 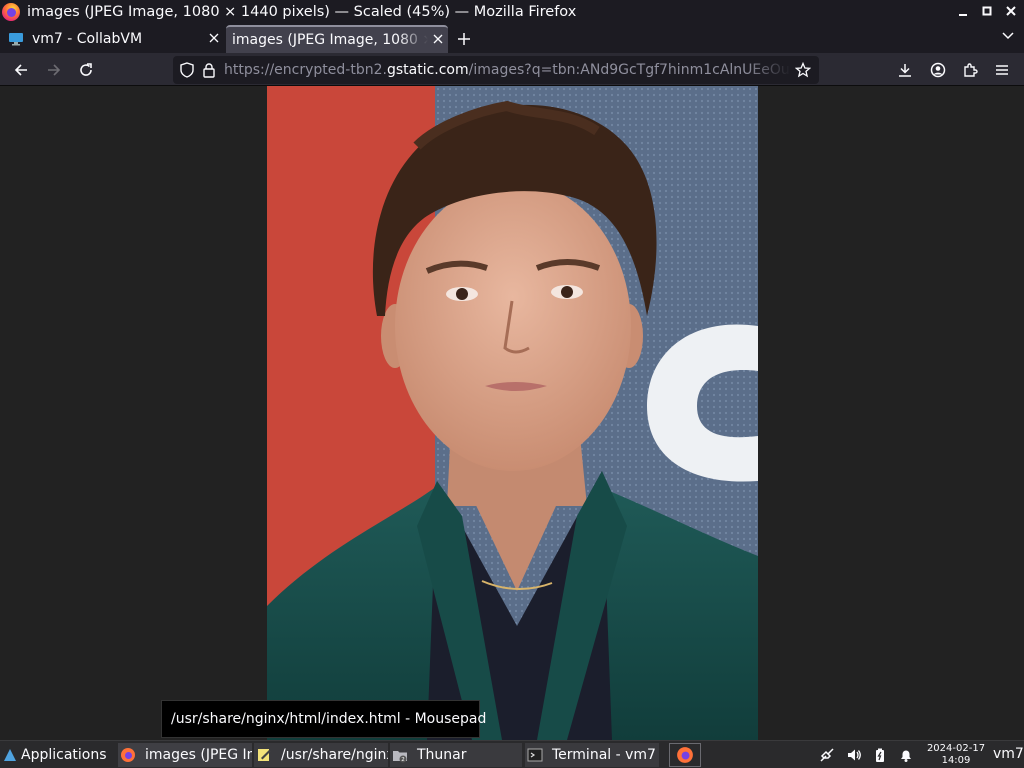 I want to click on tab-label: images (JPEG Image, 1080 × 1440 pixels), so click(x=330, y=40).